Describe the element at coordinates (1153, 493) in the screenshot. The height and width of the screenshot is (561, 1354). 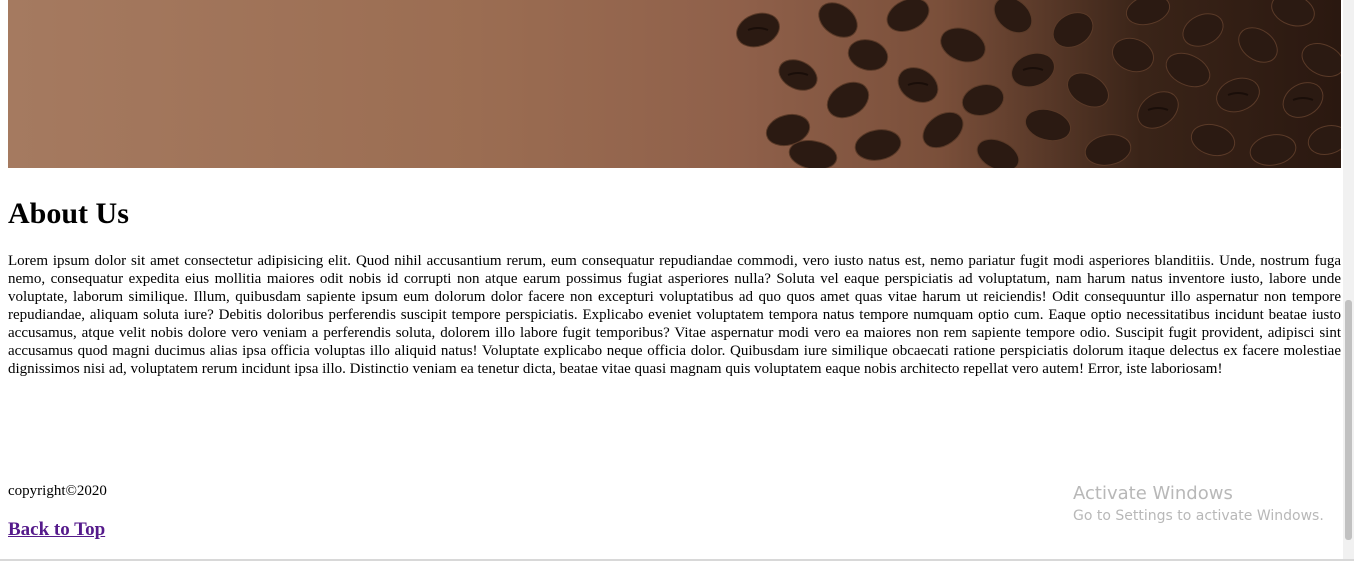
I see `watermark-title: Activate Windows` at that location.